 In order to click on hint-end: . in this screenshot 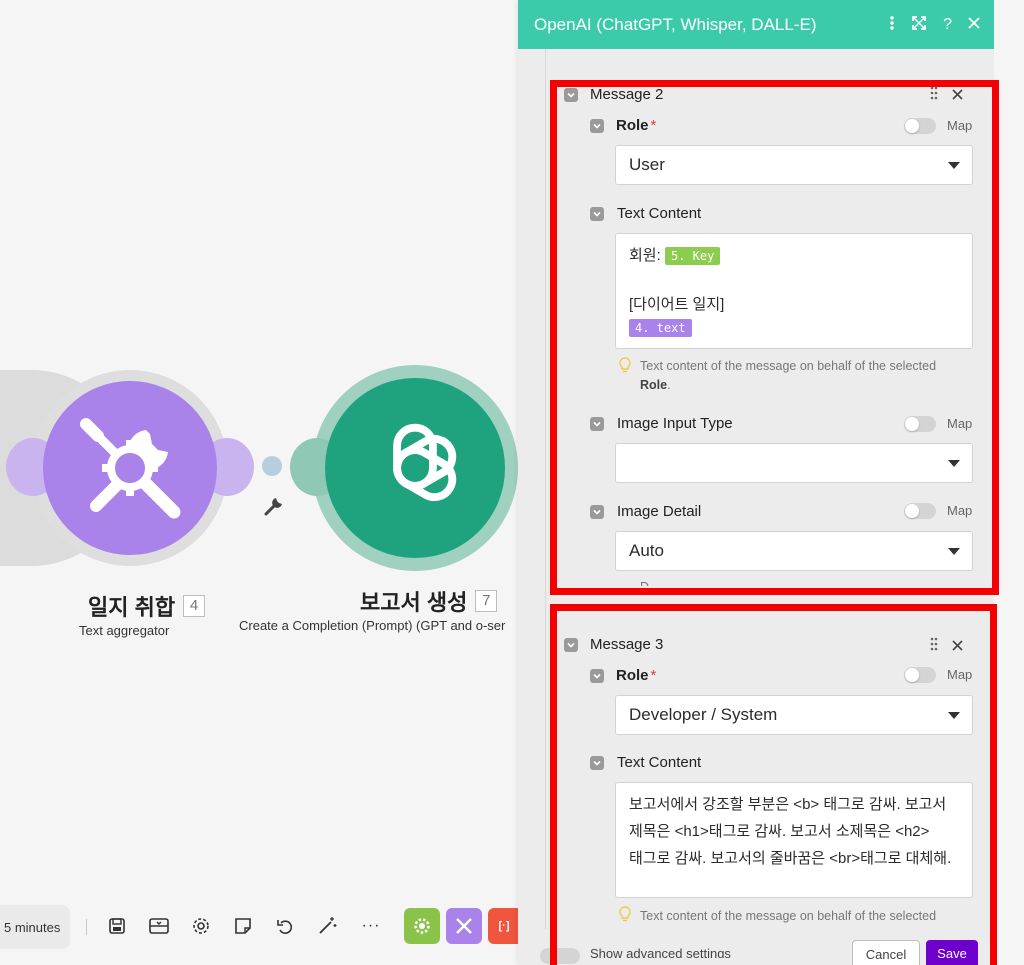, I will do `click(669, 385)`.